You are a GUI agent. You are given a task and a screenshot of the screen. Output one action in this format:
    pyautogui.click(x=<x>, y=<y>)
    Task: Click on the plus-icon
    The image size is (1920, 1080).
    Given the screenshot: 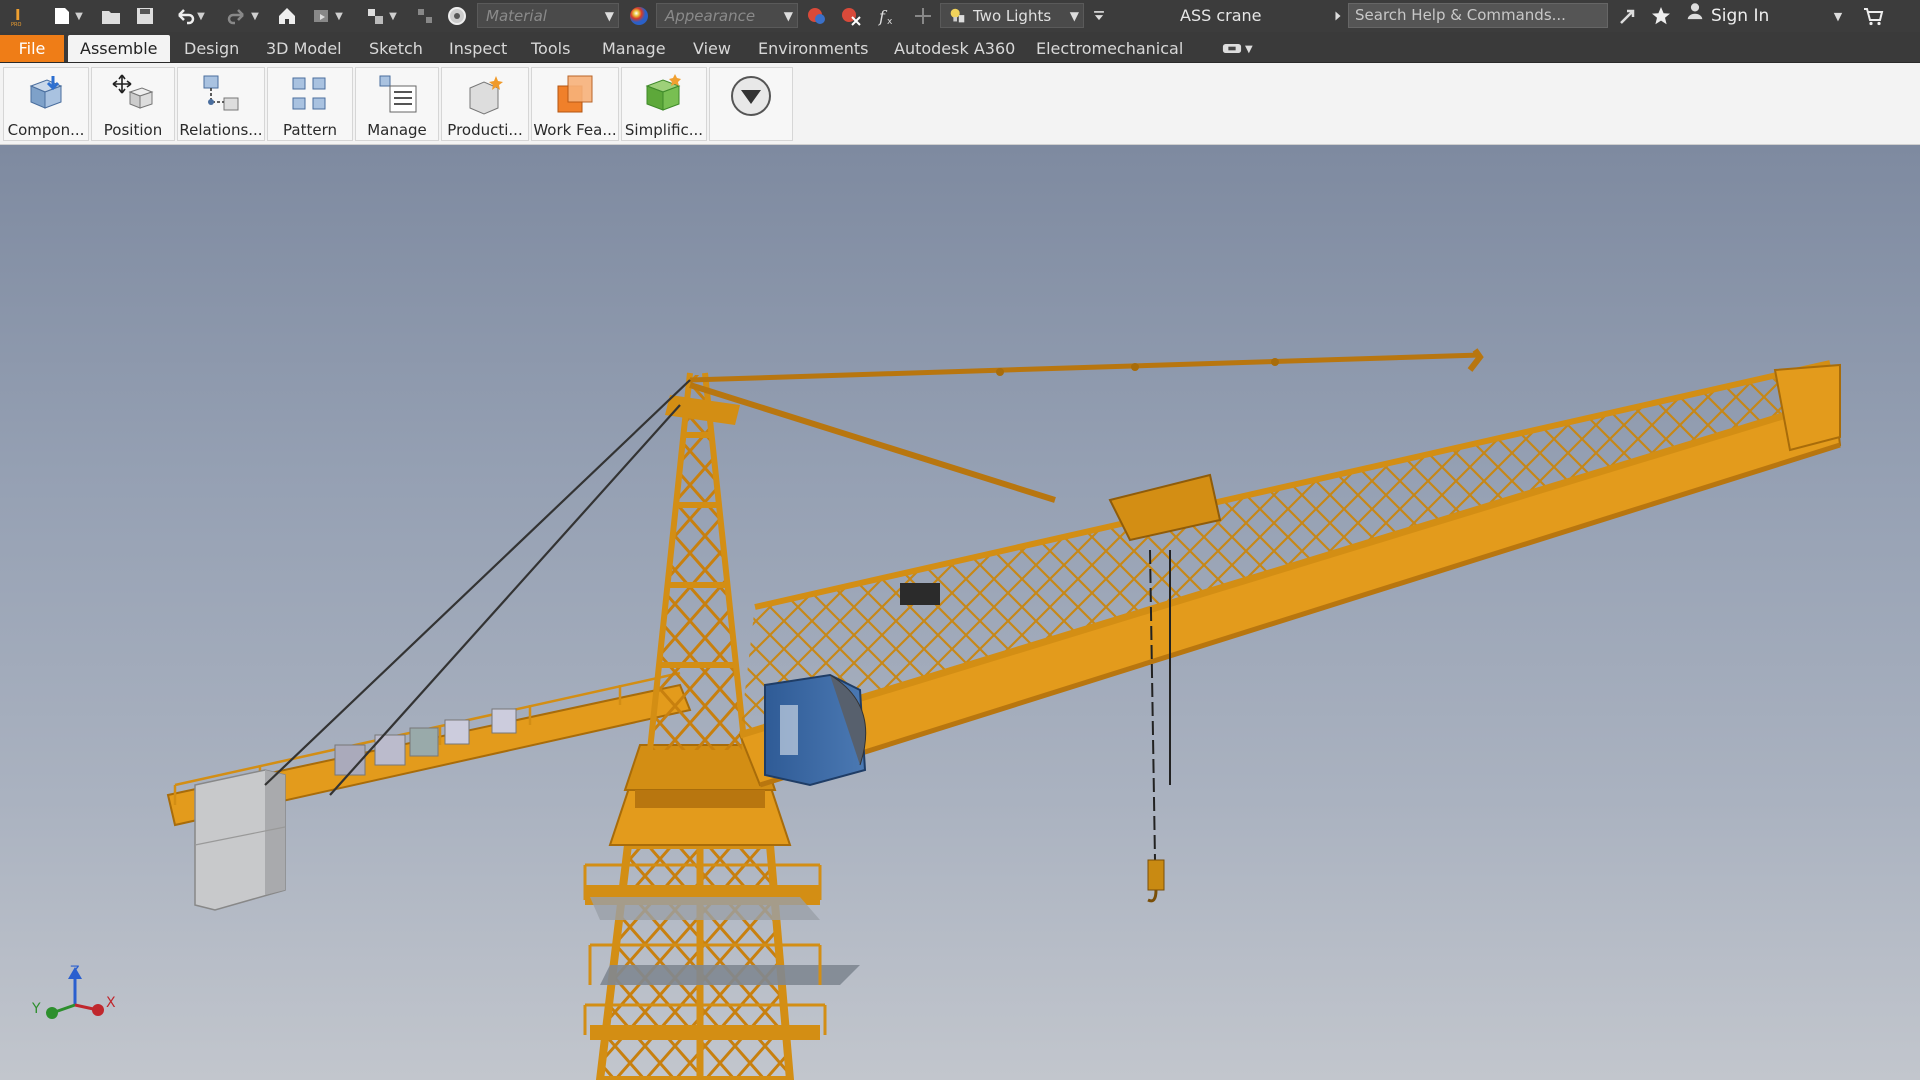 What is the action you would take?
    pyautogui.click(x=923, y=16)
    